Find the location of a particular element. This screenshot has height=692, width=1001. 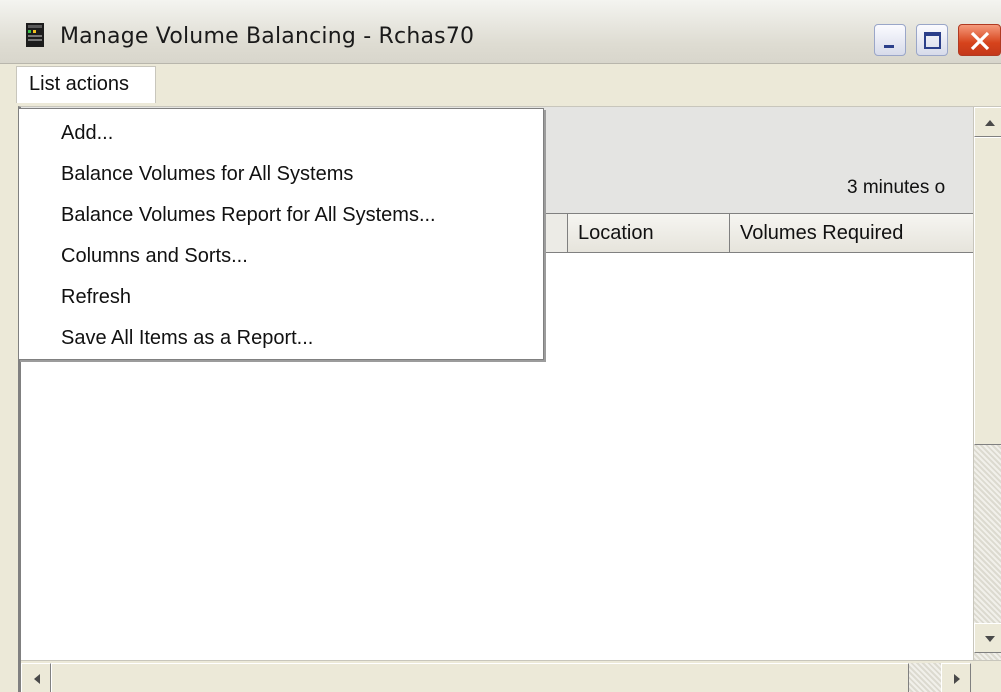

list-actions-menu: List actions is located at coordinates (86, 84).